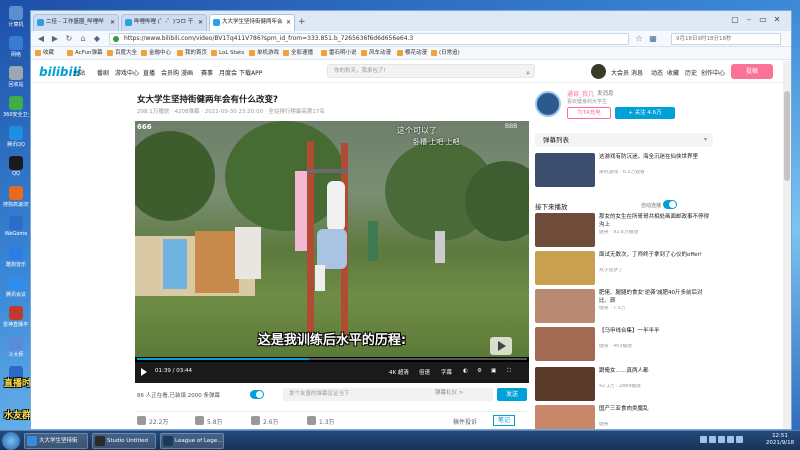 The height and width of the screenshot is (450, 800). I want to click on star-bookmark-icon: ☆, so click(639, 39).